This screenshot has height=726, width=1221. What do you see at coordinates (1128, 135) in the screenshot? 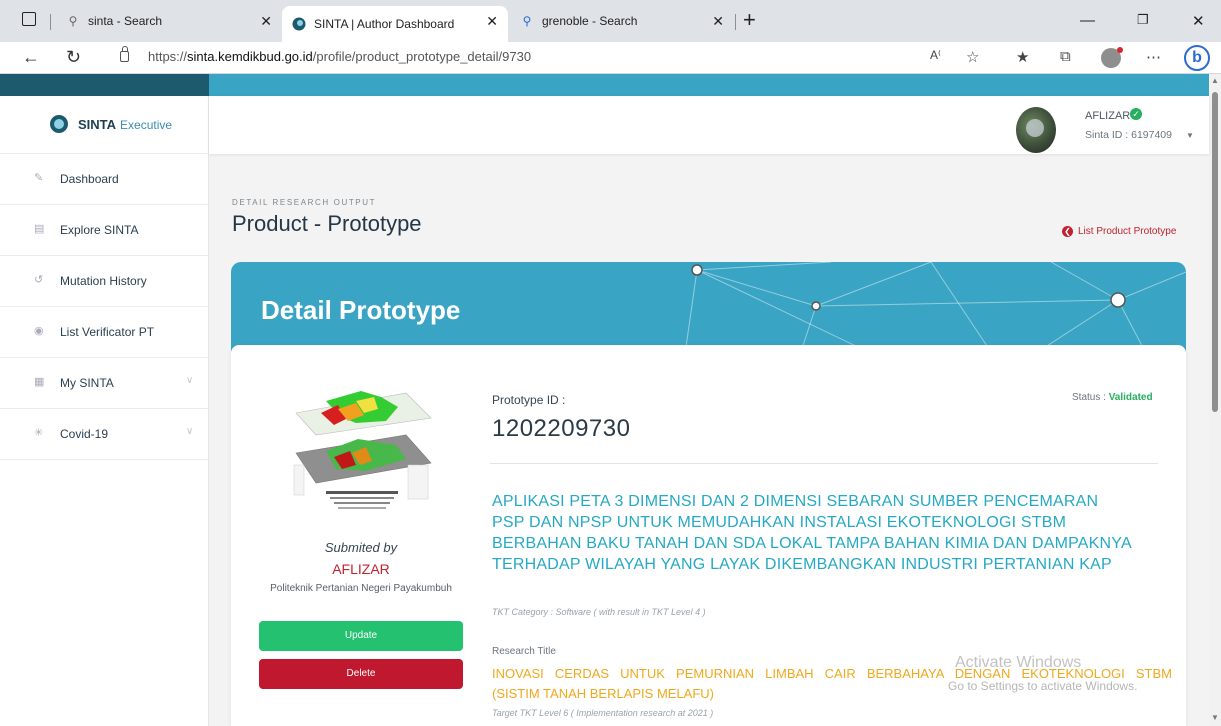
I see `sinta-id: Sinta ID : 6197409` at bounding box center [1128, 135].